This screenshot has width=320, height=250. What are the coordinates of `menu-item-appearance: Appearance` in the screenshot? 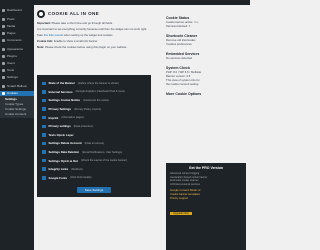 It's located at (12, 49).